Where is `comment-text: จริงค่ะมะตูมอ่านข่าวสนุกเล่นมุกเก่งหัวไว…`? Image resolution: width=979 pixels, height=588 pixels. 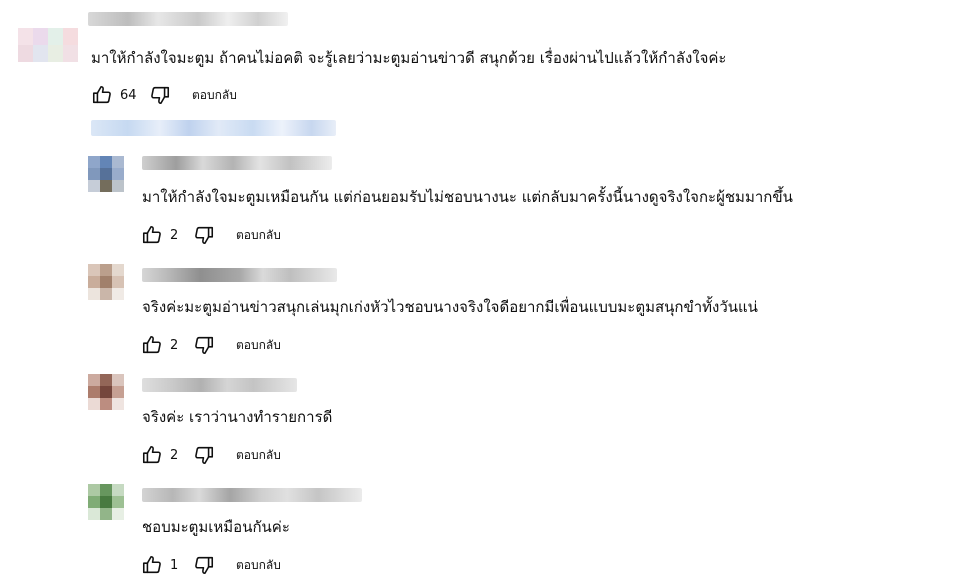
comment-text: จริงค่ะมะตูมอ่านข่าวสนุกเล่นมุกเก่งหัวไว… is located at coordinates (450, 307).